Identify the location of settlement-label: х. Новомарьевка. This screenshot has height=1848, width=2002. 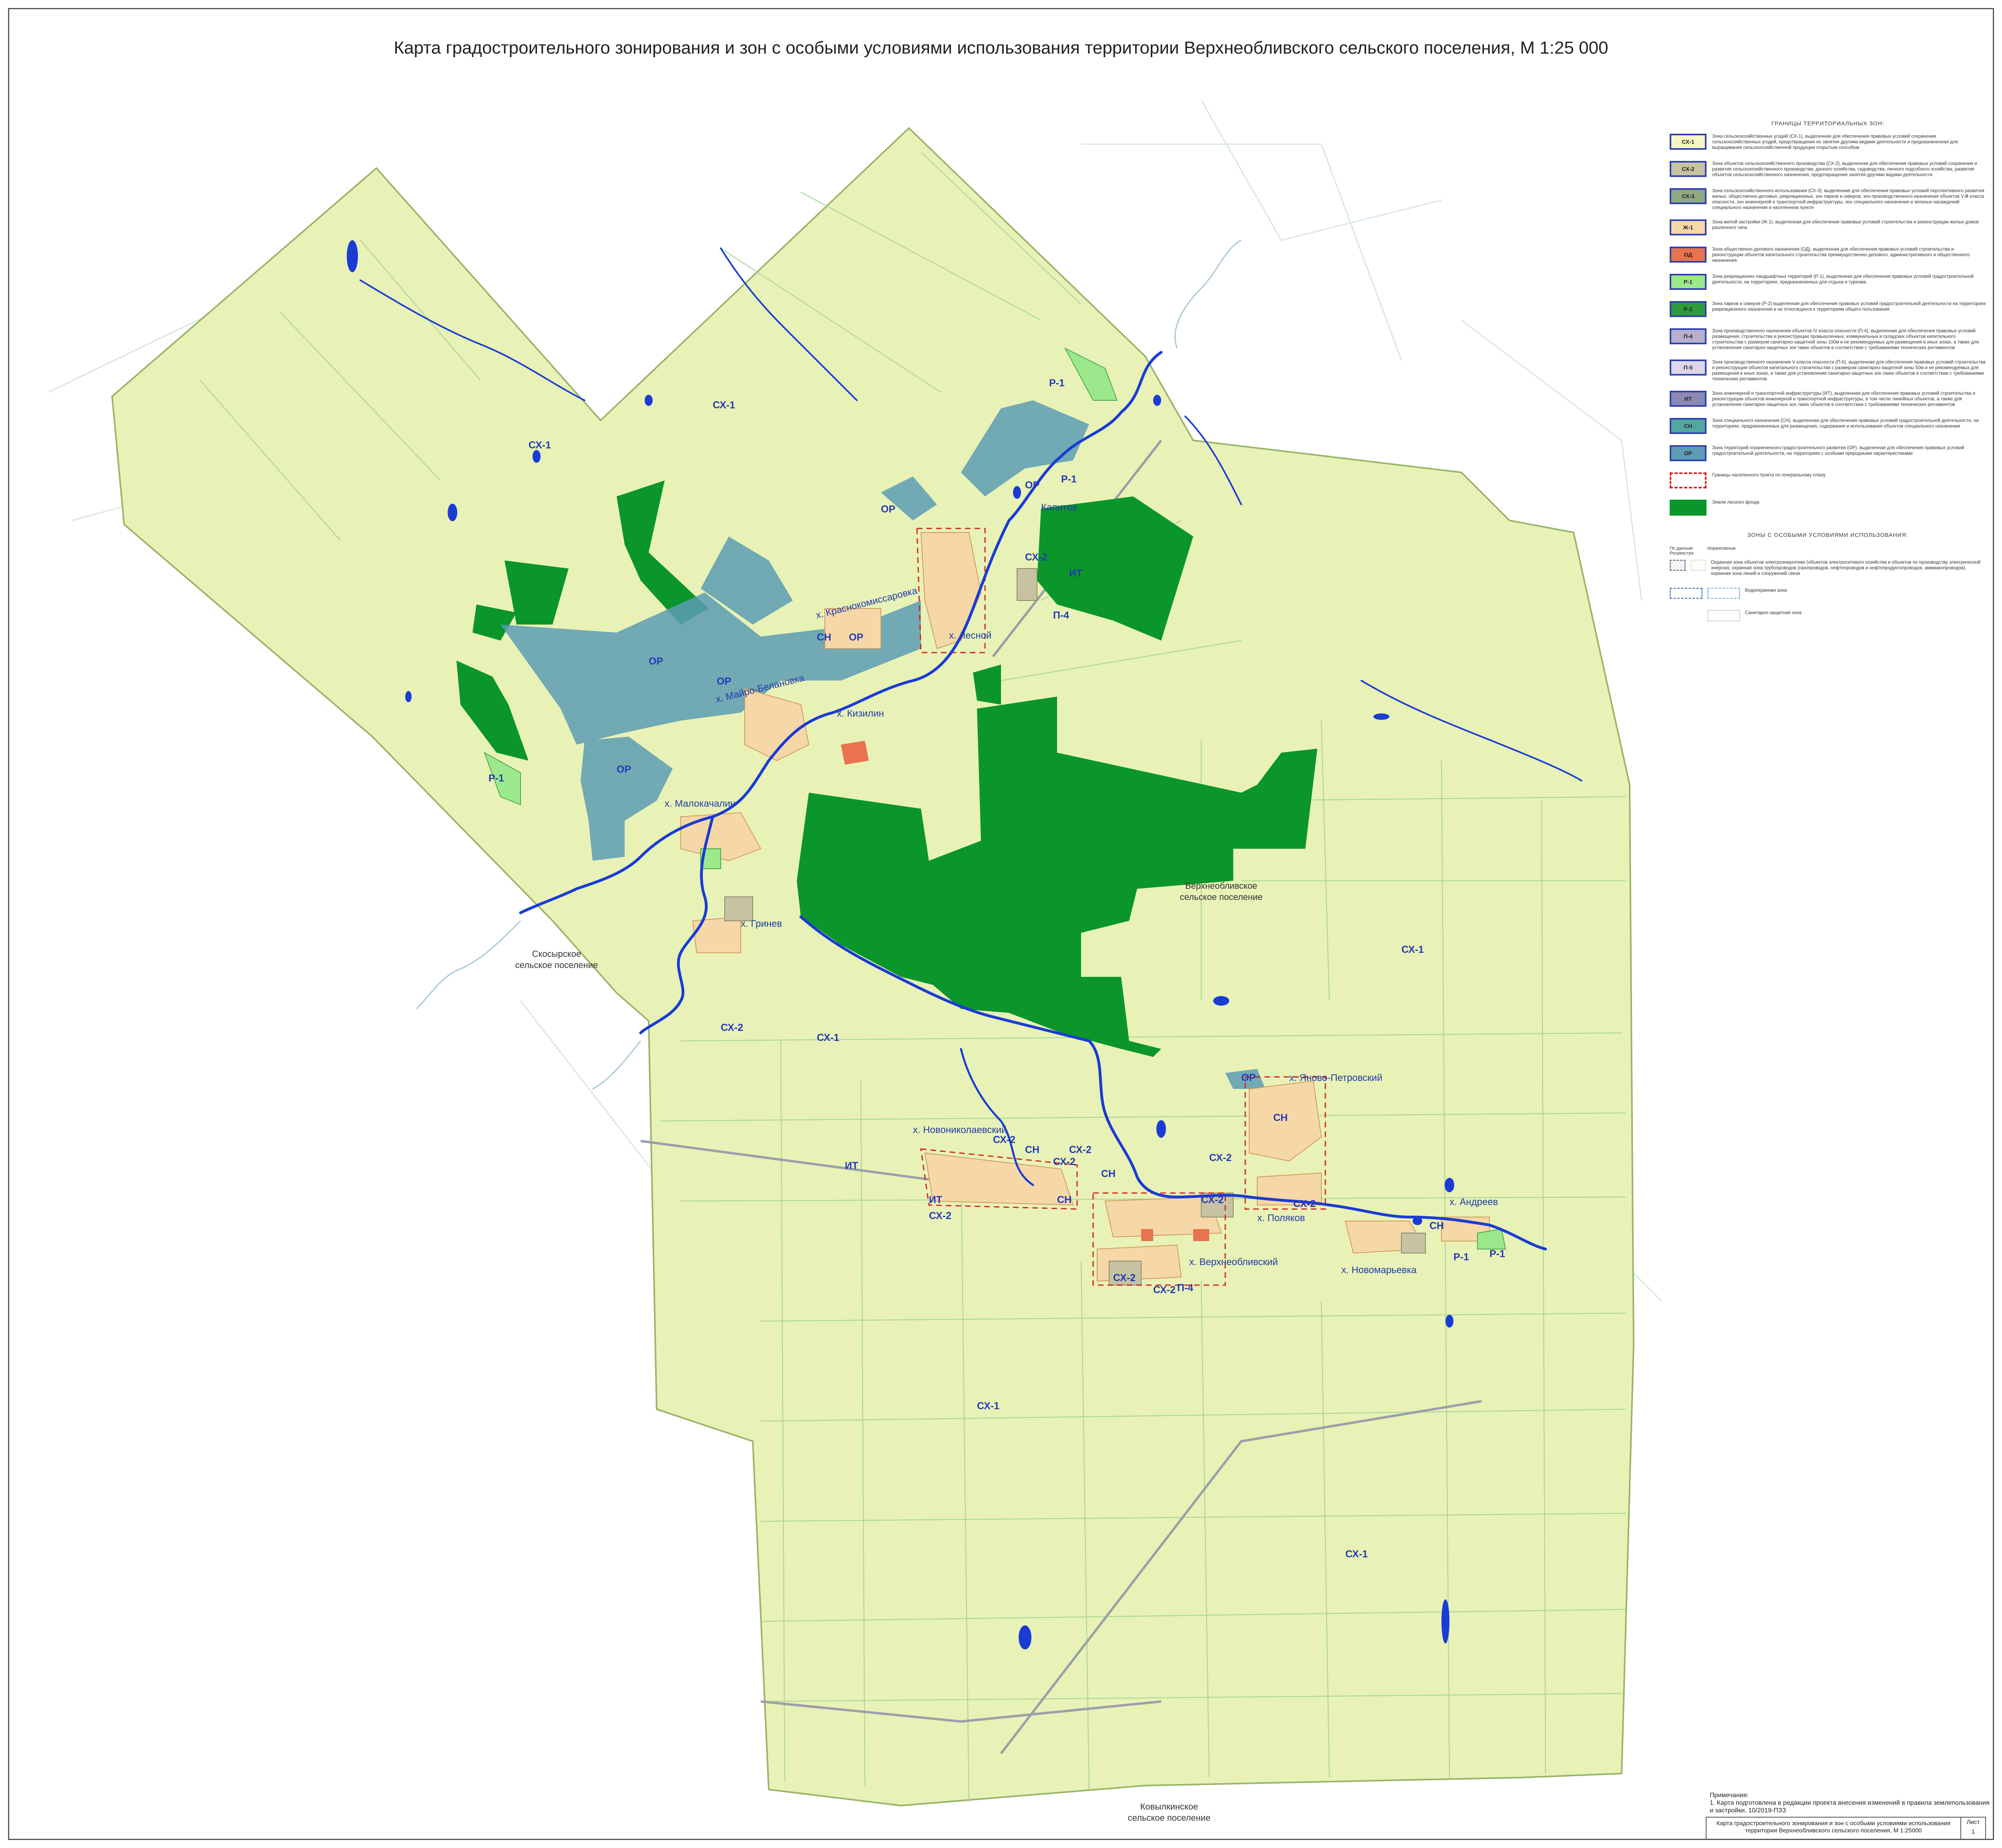
(1379, 1270).